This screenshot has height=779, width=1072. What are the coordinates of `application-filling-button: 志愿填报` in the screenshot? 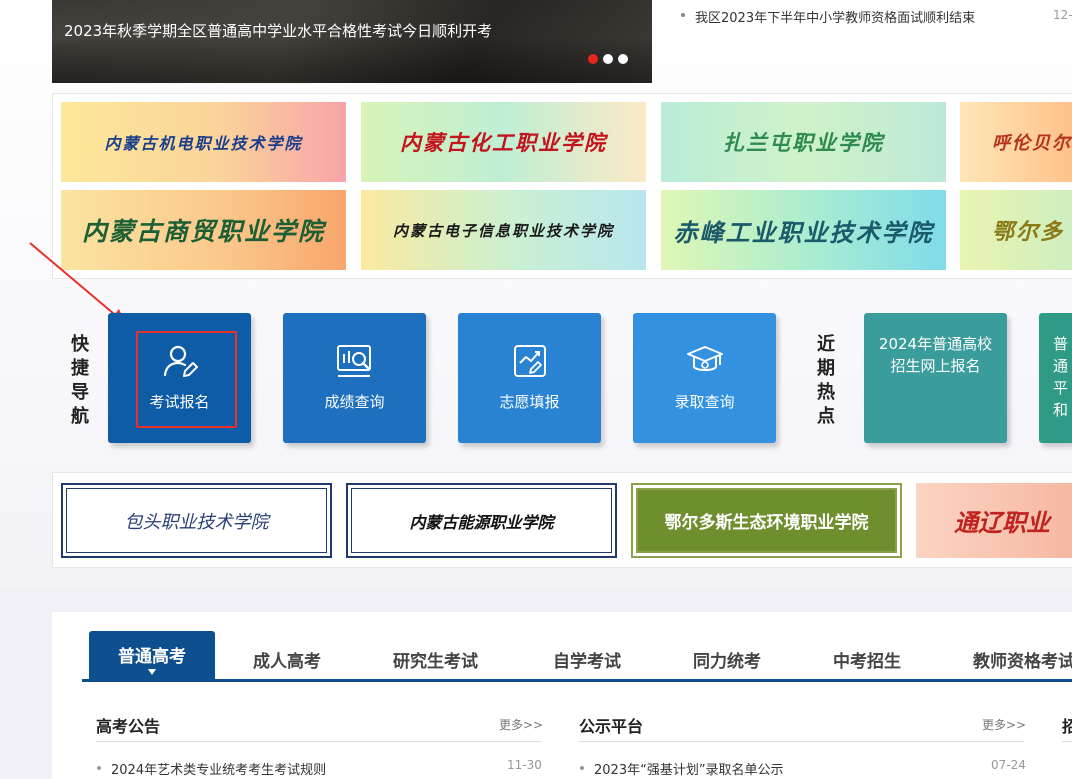 It's located at (529, 378).